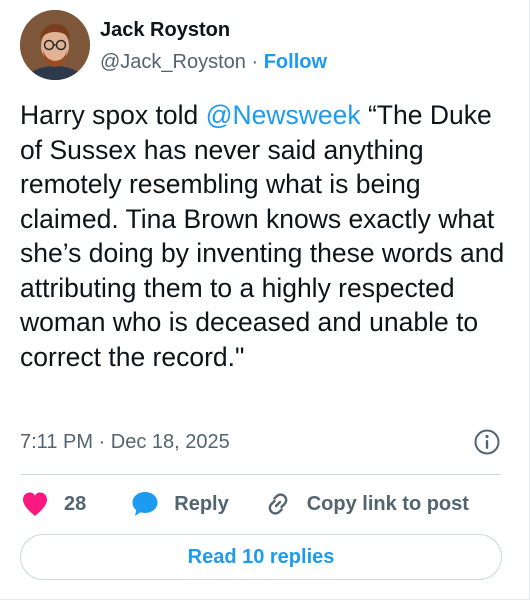  Describe the element at coordinates (387, 503) in the screenshot. I see `copy-link-label: Copy link to post` at that location.